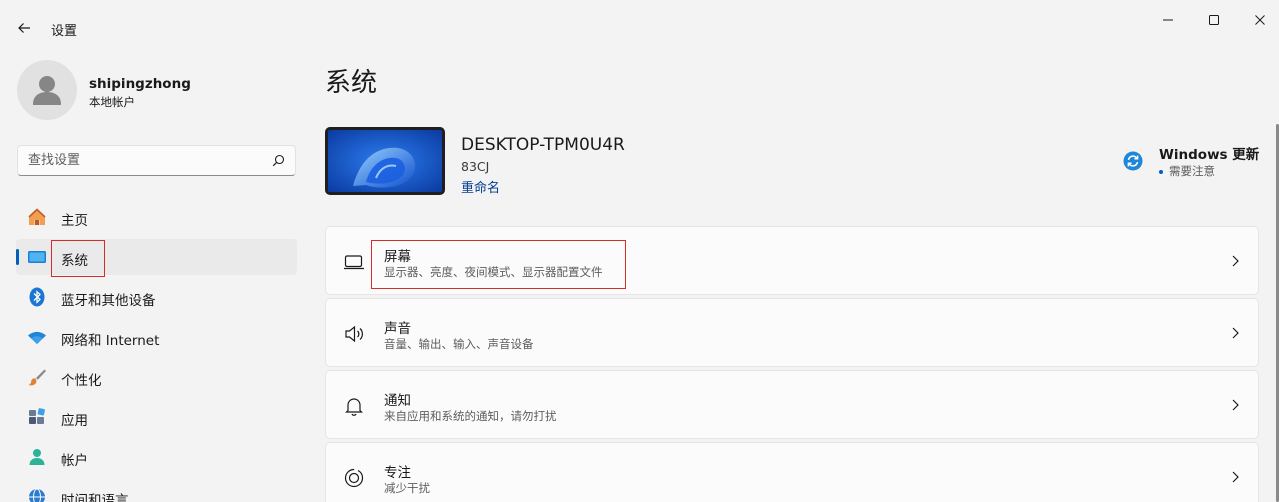  What do you see at coordinates (17, 257) in the screenshot?
I see `active-indicator` at bounding box center [17, 257].